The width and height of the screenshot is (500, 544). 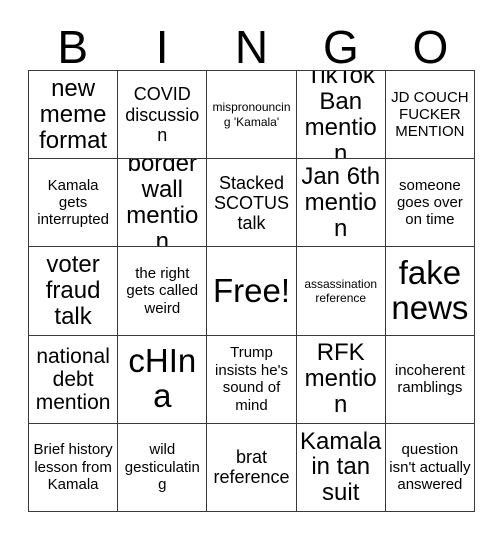 I want to click on bingo-cell: Trump insists he's sound of mind, so click(x=252, y=379).